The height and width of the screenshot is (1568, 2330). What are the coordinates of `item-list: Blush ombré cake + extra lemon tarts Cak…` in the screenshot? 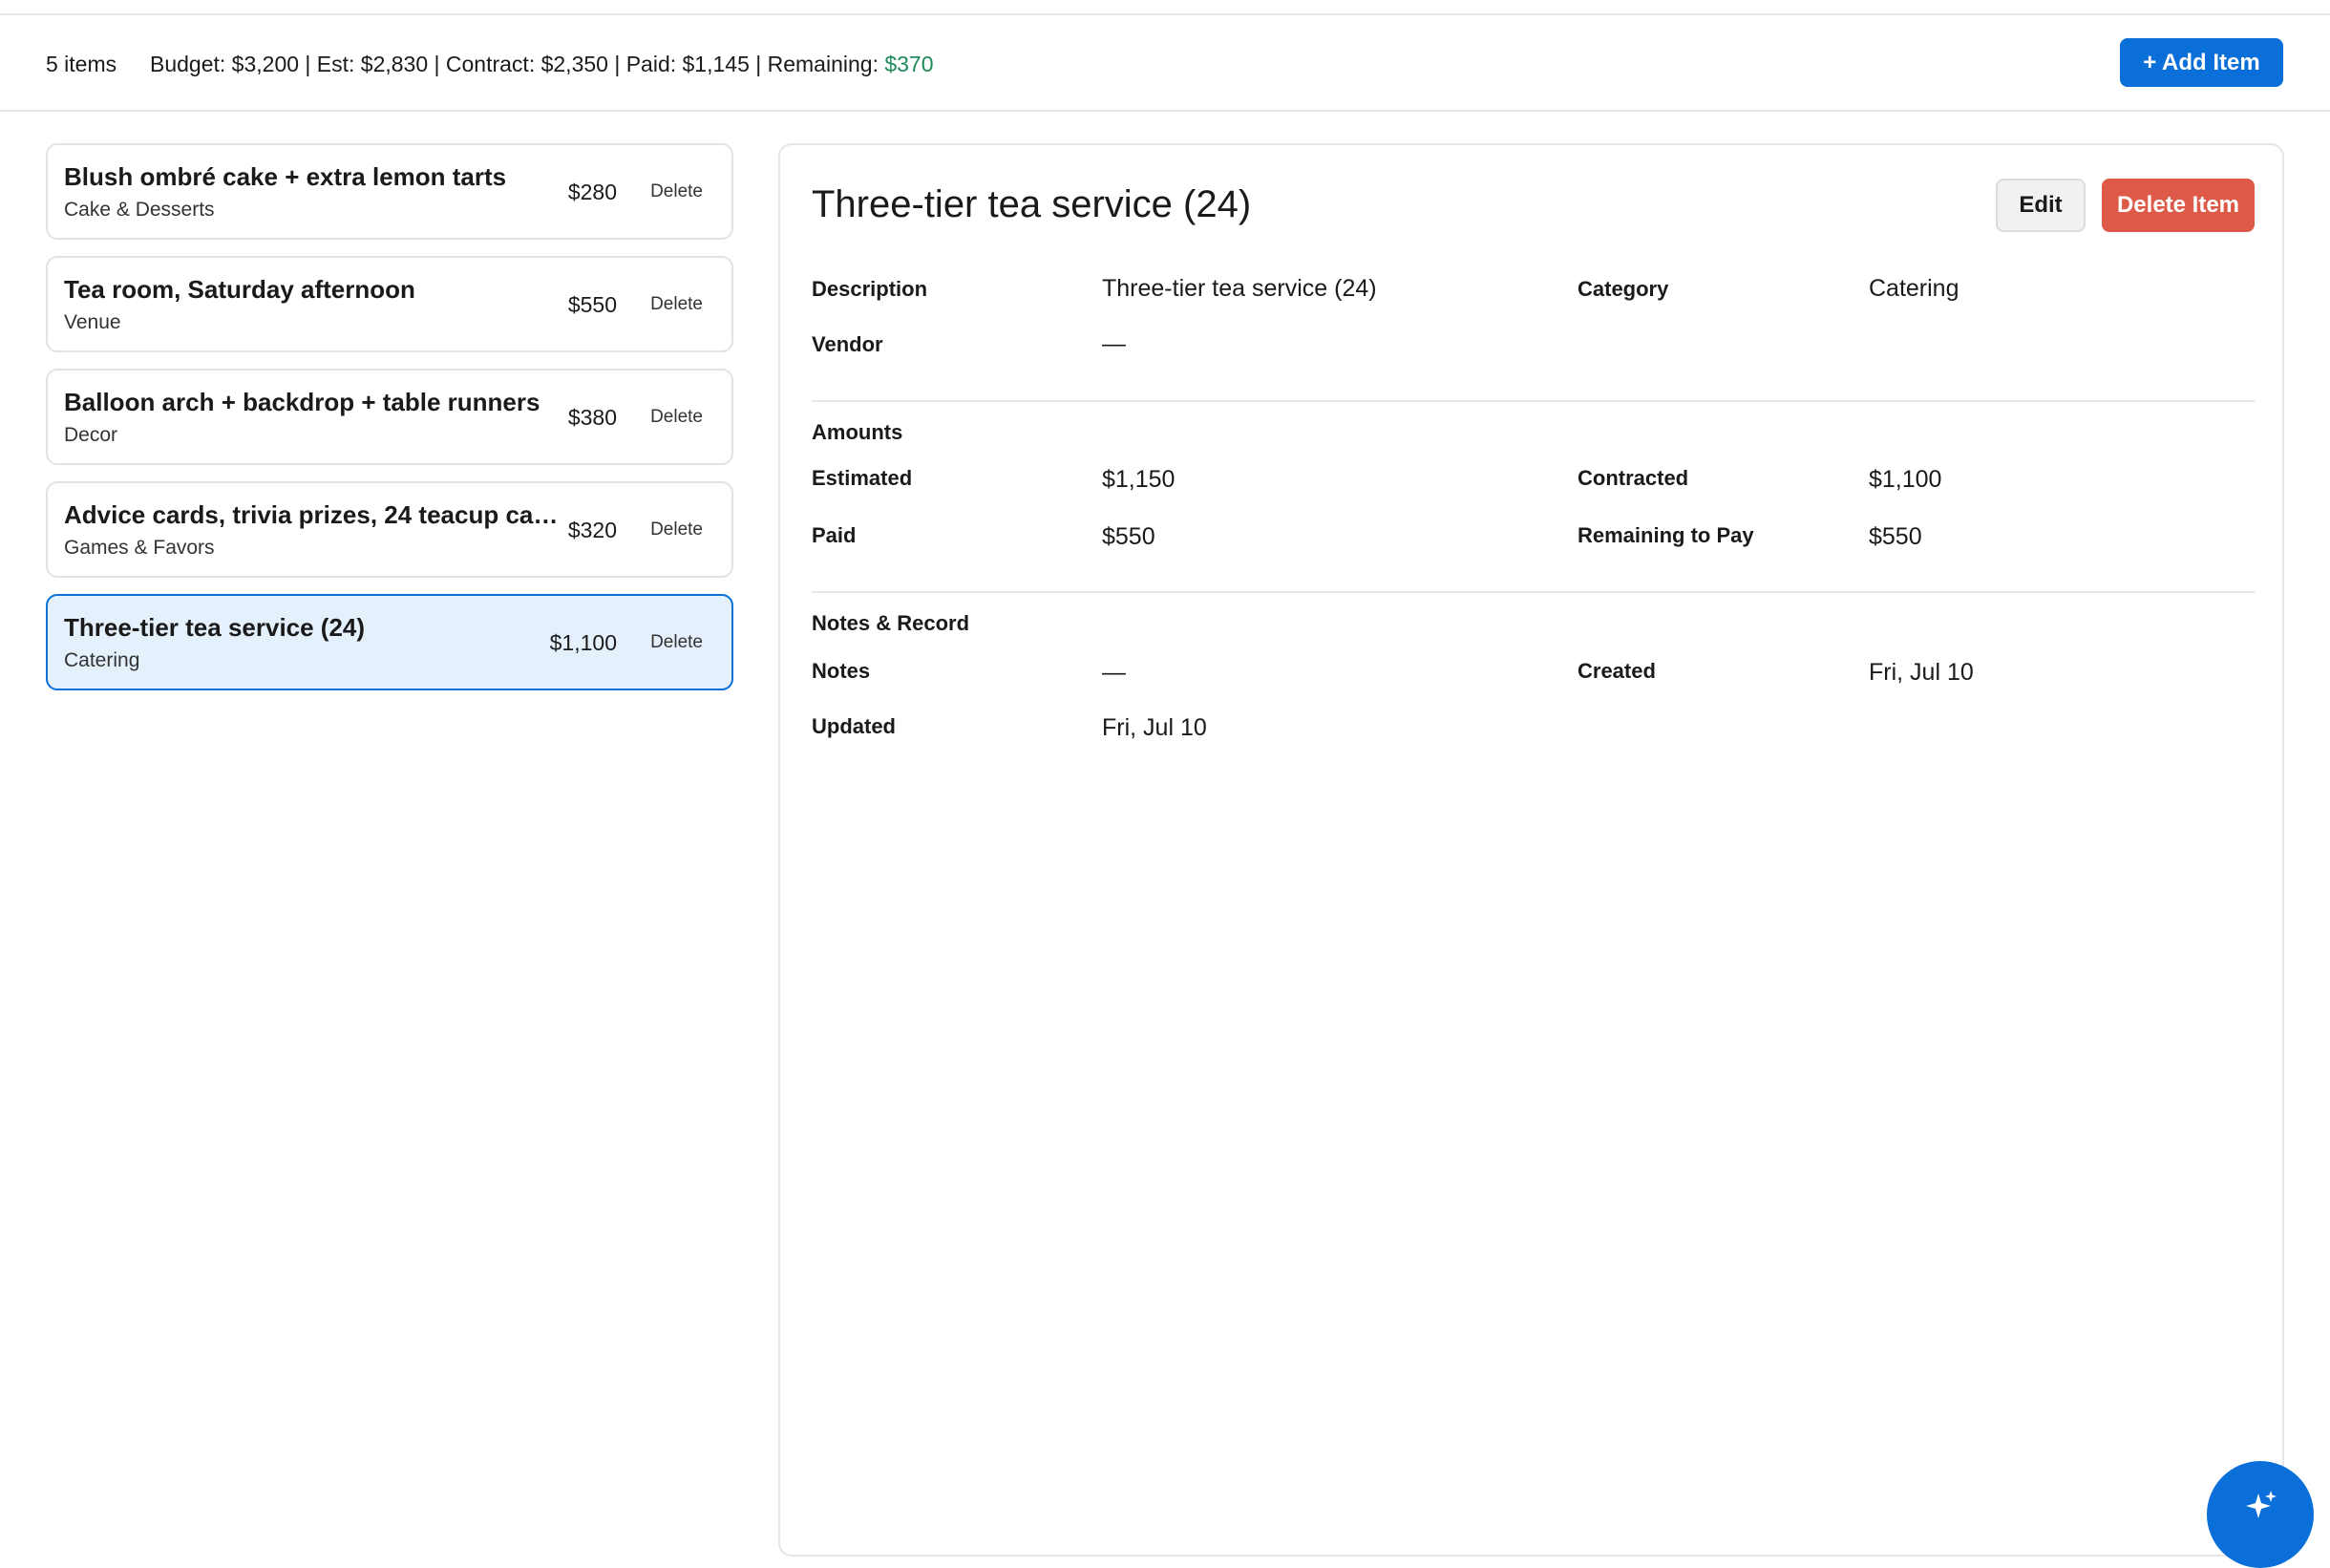 It's located at (390, 425).